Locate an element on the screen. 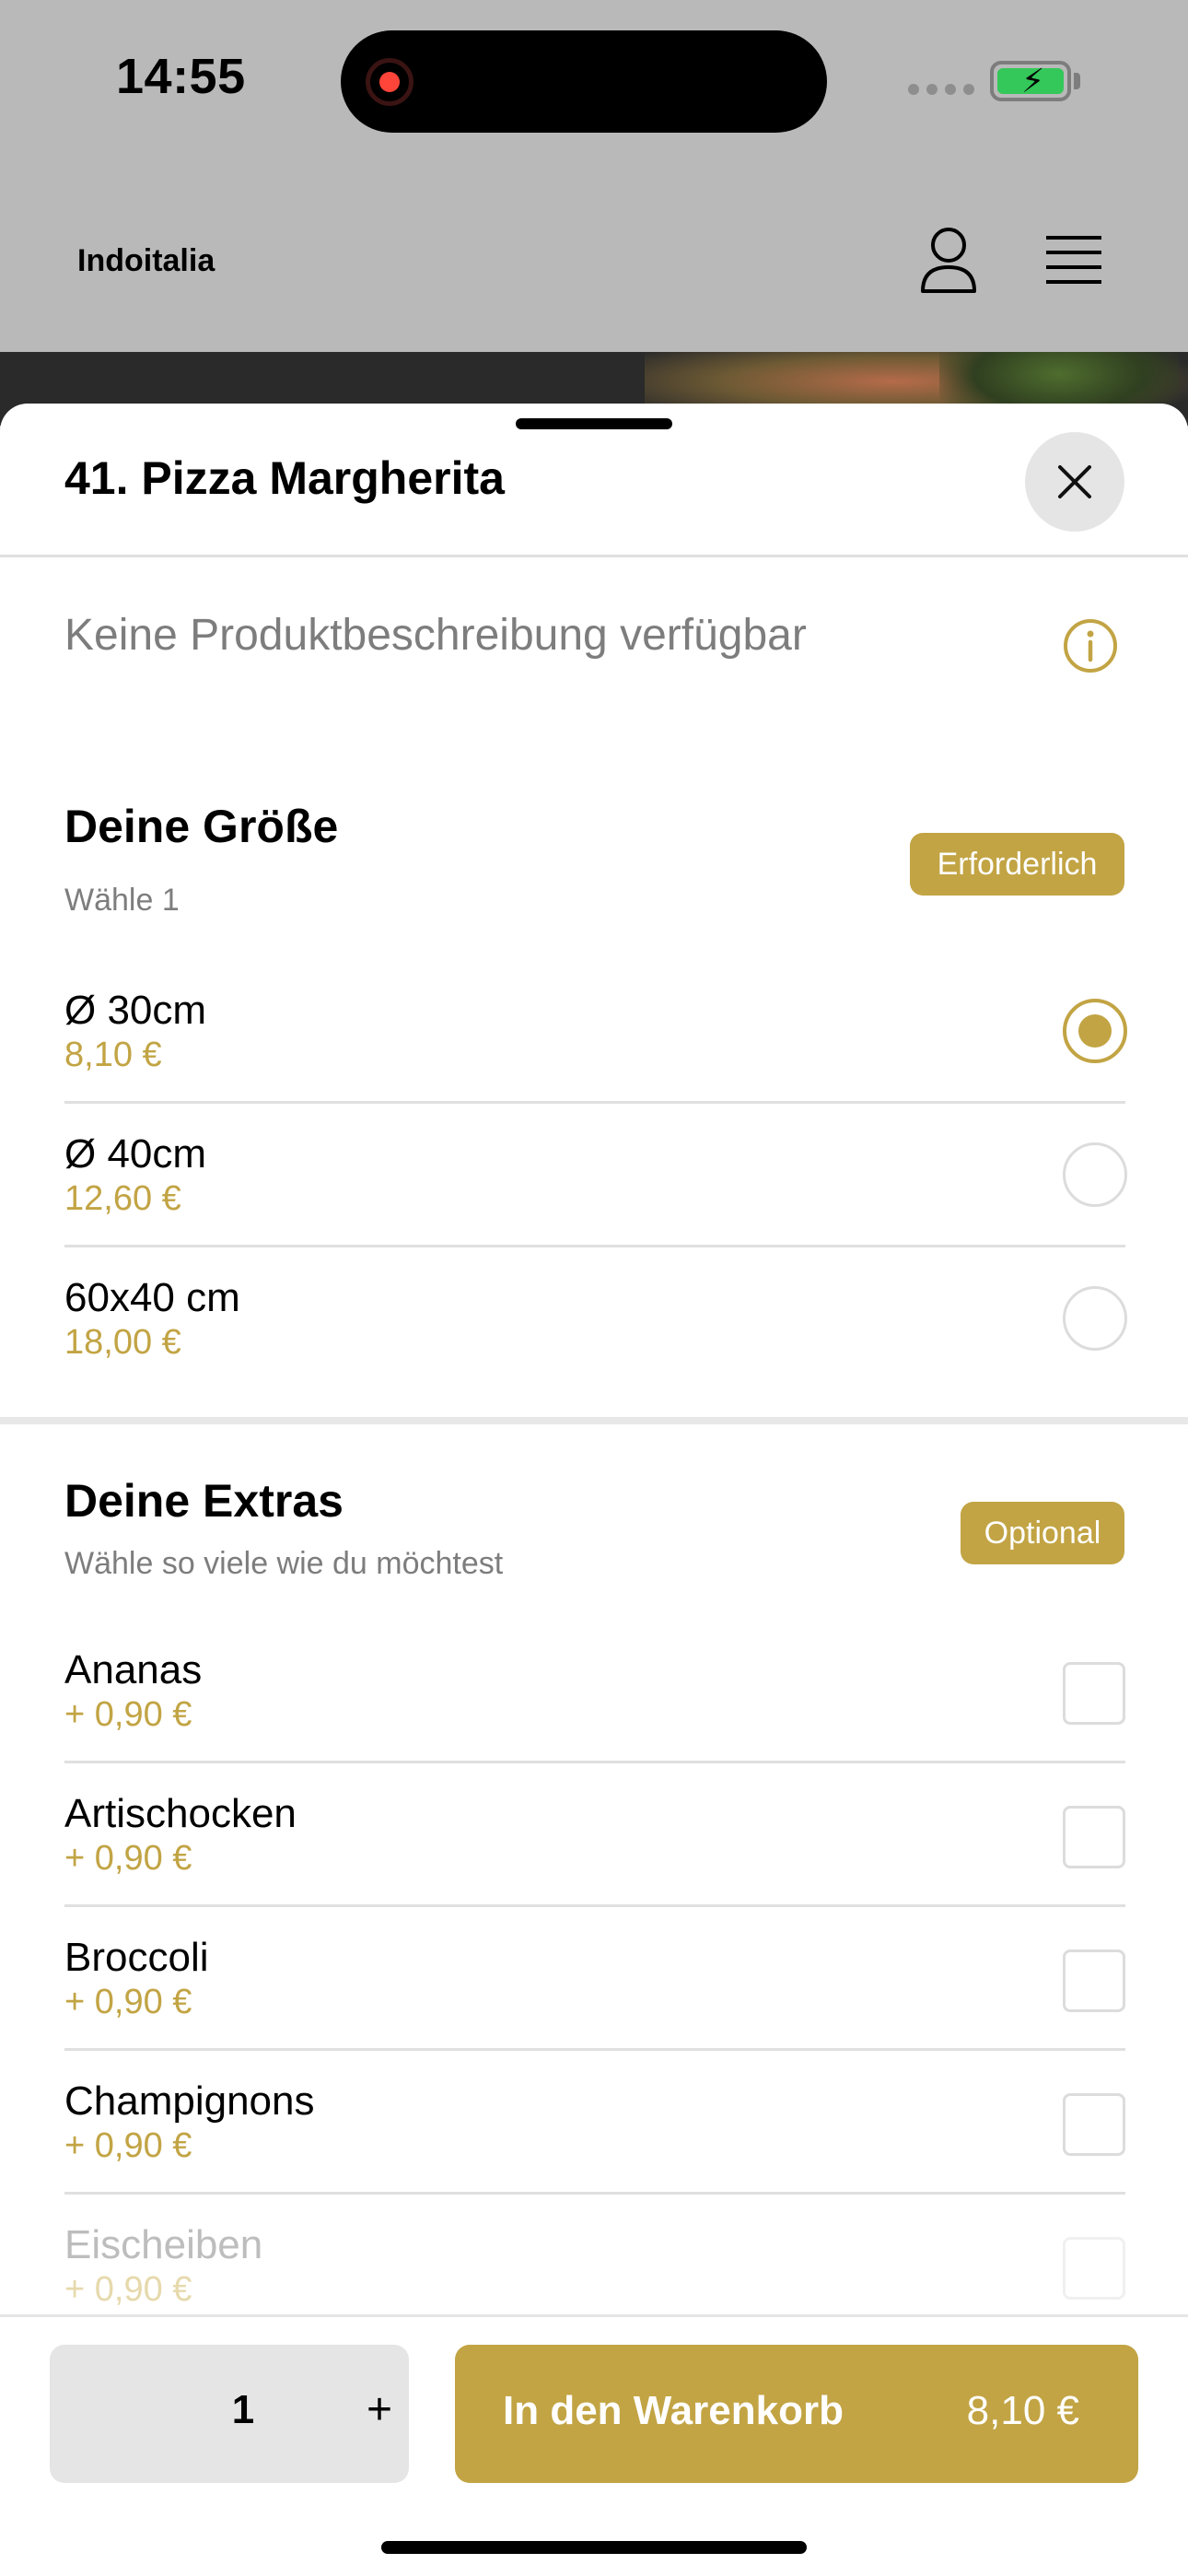  size-option: 60x40 cm 18,00 € is located at coordinates (595, 1319).